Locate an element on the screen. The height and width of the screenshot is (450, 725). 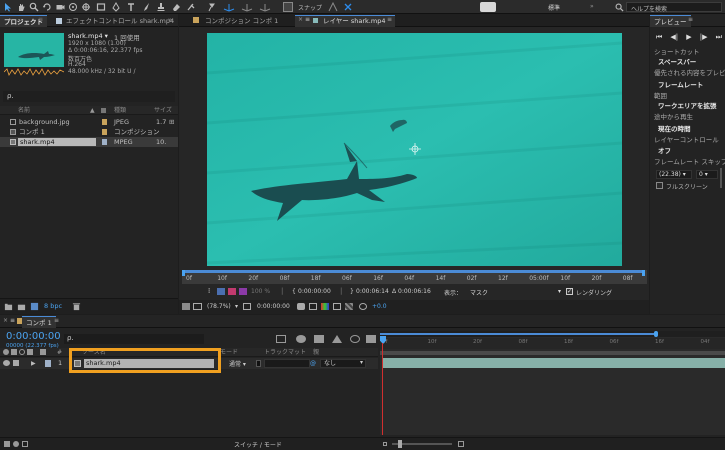
layer-duration-bar is located at coordinates (553, 363).